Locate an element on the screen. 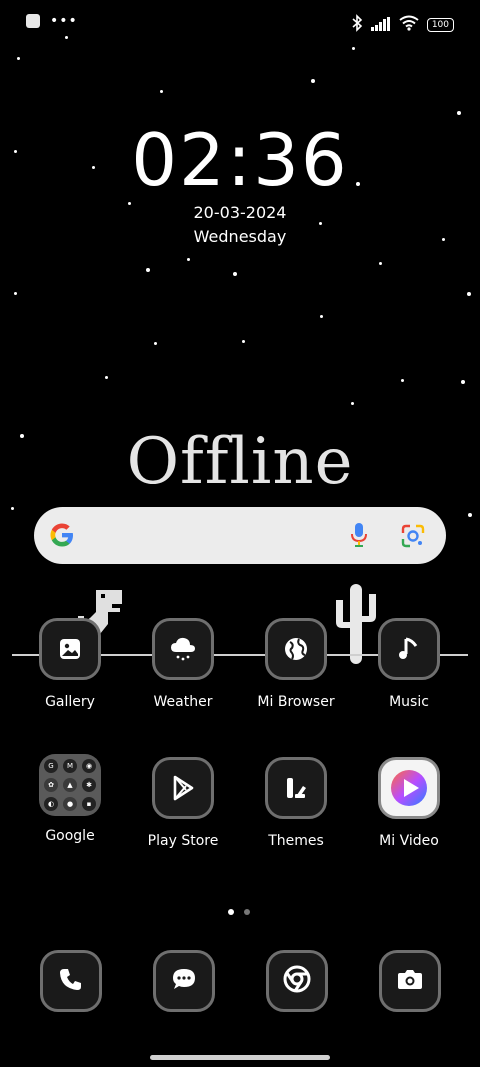  phone-icon is located at coordinates (71, 981).